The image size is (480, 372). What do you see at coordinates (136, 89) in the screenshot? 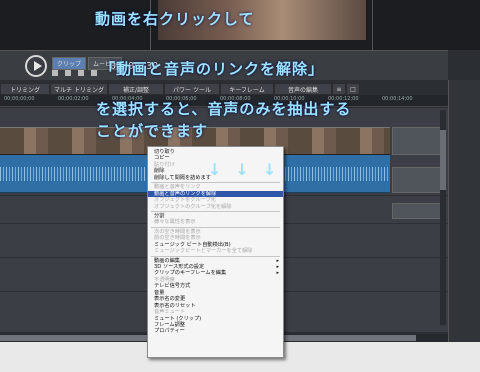
I see `fix-enhance-button: 補正/調整` at bounding box center [136, 89].